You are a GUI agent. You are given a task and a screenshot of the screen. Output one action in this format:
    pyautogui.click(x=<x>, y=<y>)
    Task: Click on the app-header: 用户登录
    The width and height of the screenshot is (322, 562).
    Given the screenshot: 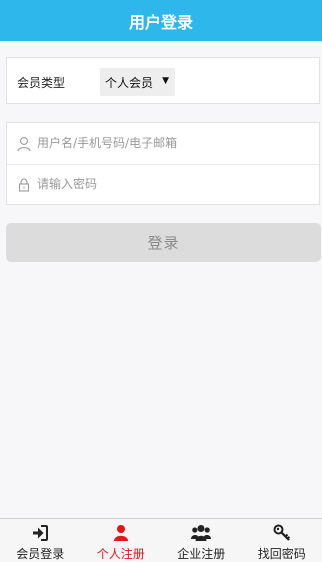 What is the action you would take?
    pyautogui.click(x=161, y=20)
    